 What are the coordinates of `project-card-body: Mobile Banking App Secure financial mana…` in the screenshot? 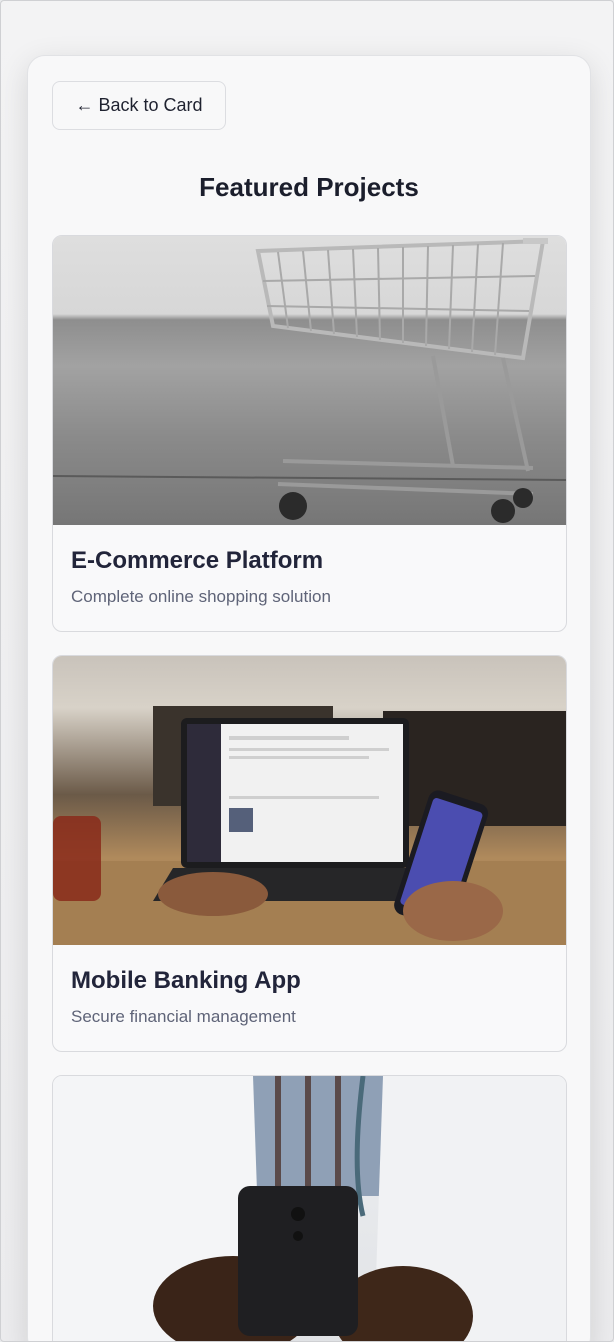 It's located at (309, 998).